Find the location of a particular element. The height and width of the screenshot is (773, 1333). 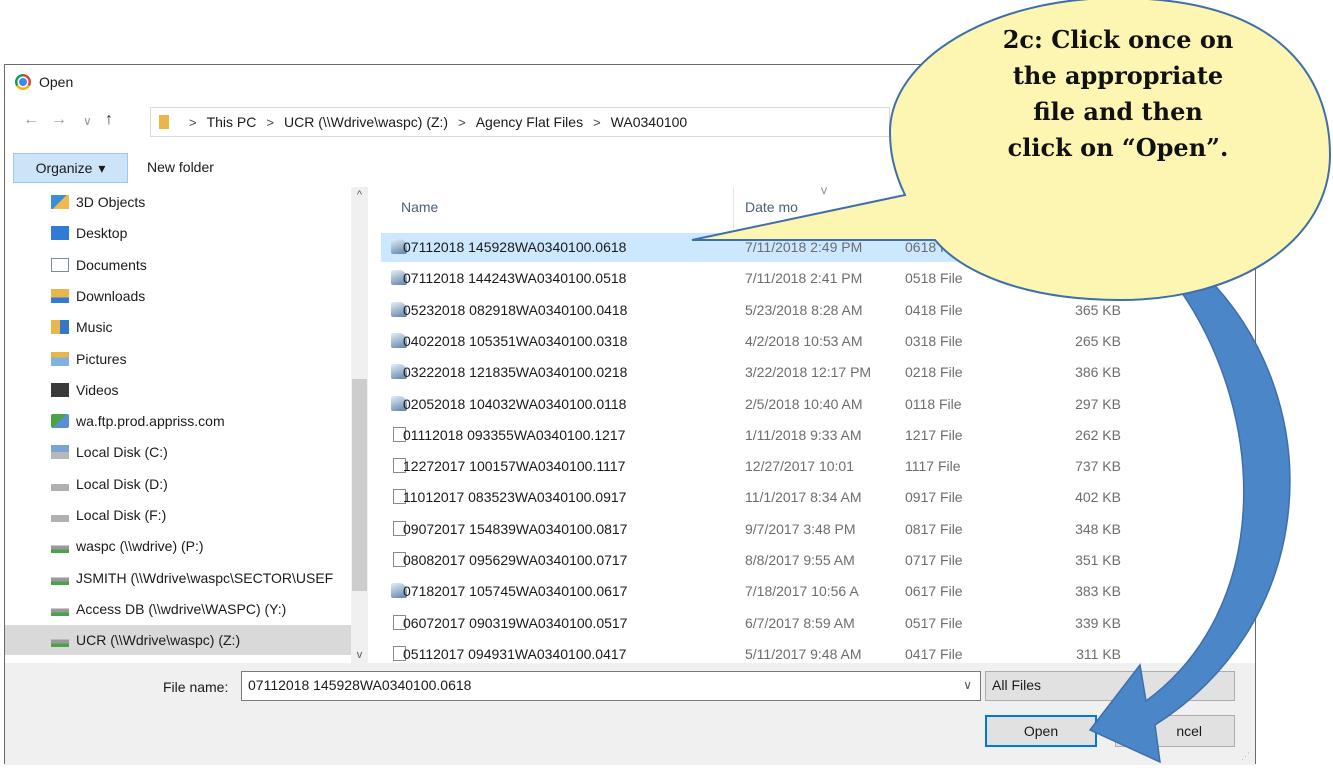

file-type-cell: 0817 File is located at coordinates (934, 528).